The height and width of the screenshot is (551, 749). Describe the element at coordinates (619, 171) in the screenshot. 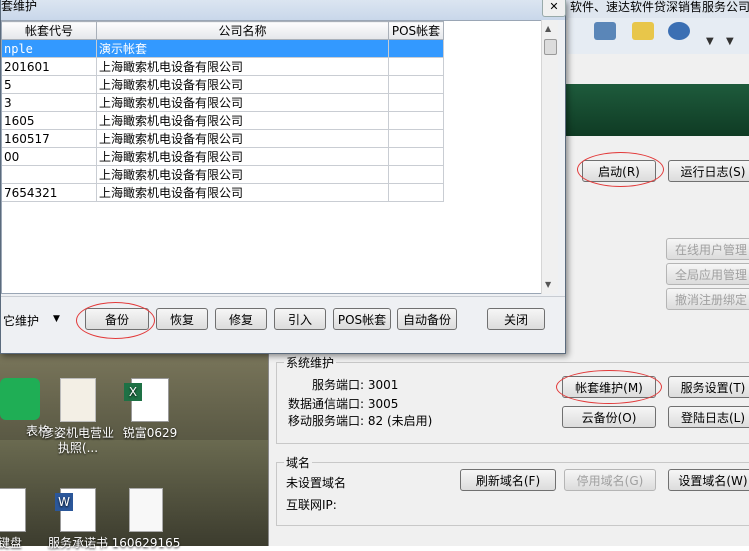

I see `start-button: 启动(R)` at that location.